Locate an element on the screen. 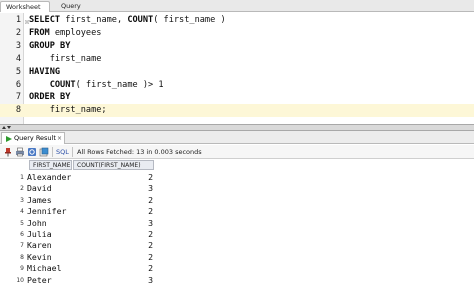  code-text: first_name; is located at coordinates (68, 110).